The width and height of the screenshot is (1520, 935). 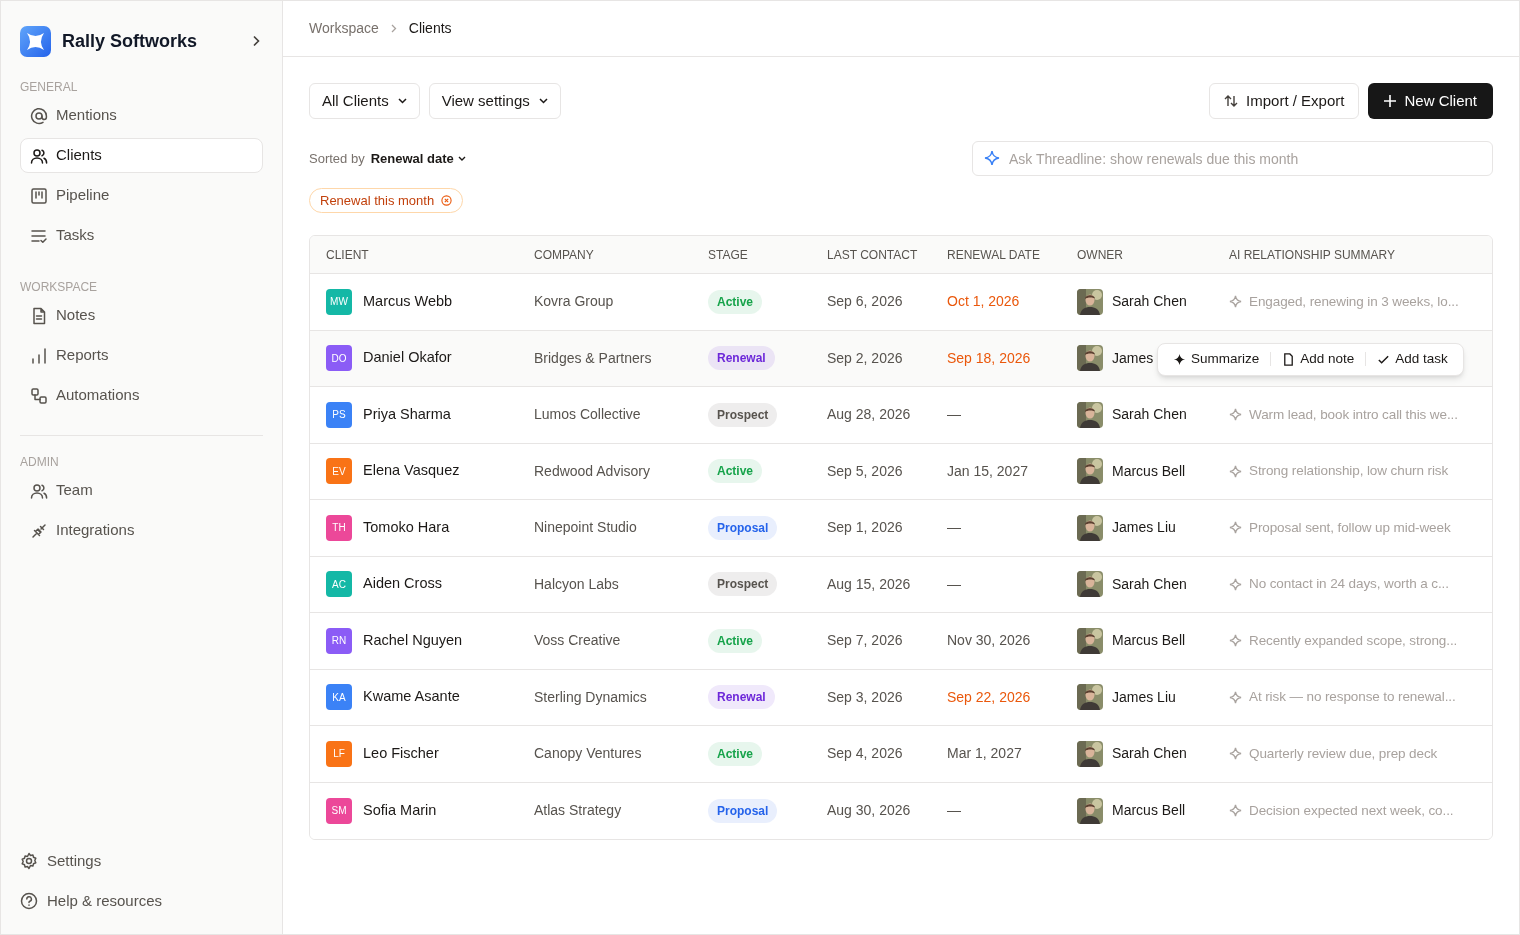 I want to click on column-header: COMPANY, so click(x=564, y=255).